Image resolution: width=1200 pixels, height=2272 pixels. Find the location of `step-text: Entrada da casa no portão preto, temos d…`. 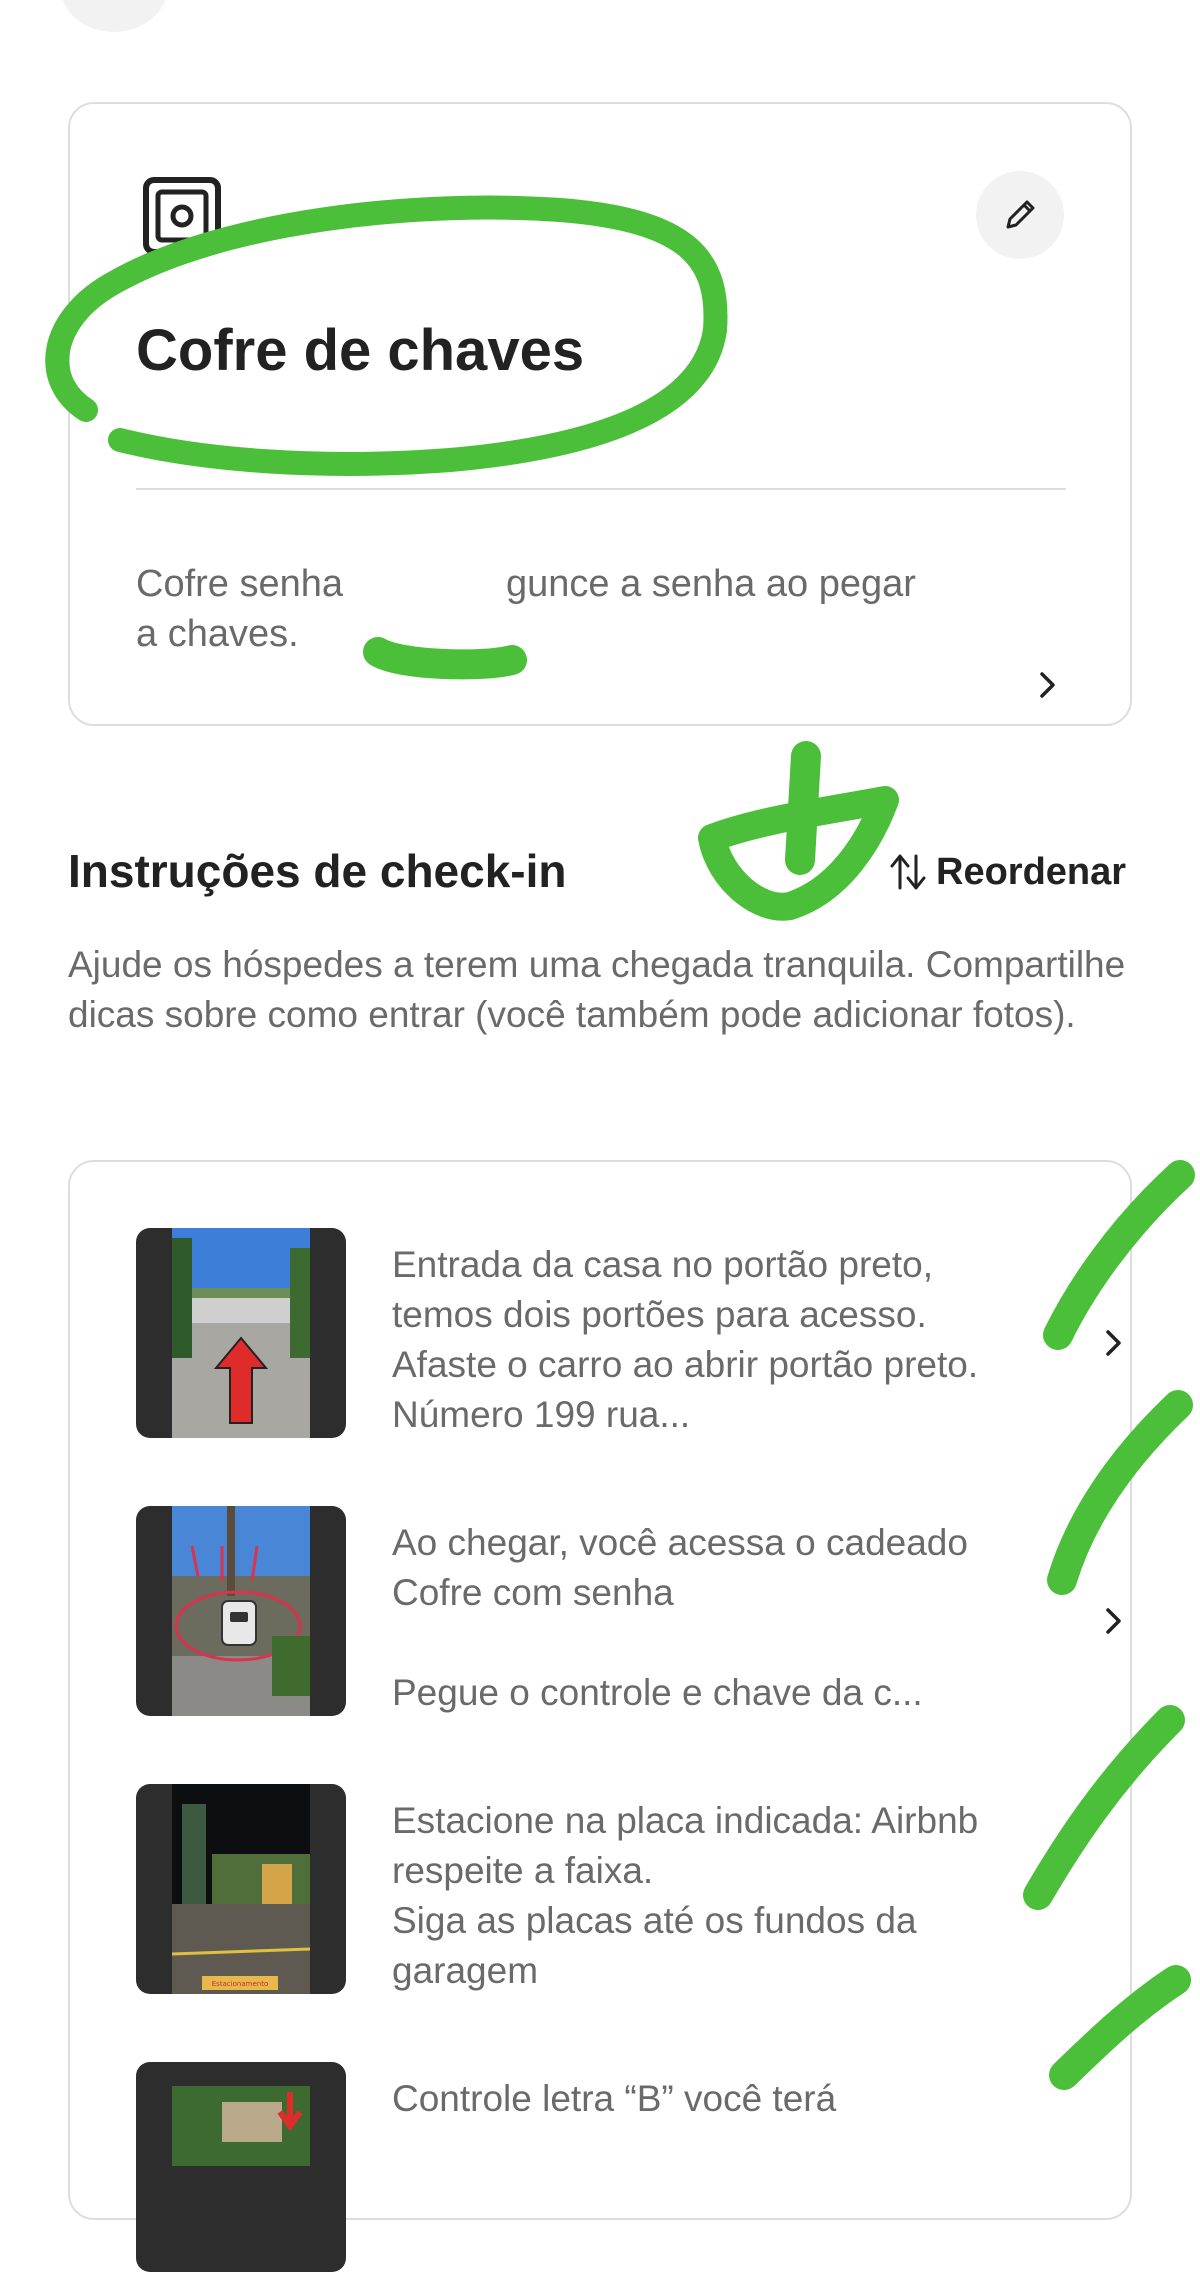

step-text: Entrada da casa no portão preto, temos d… is located at coordinates (685, 1339).